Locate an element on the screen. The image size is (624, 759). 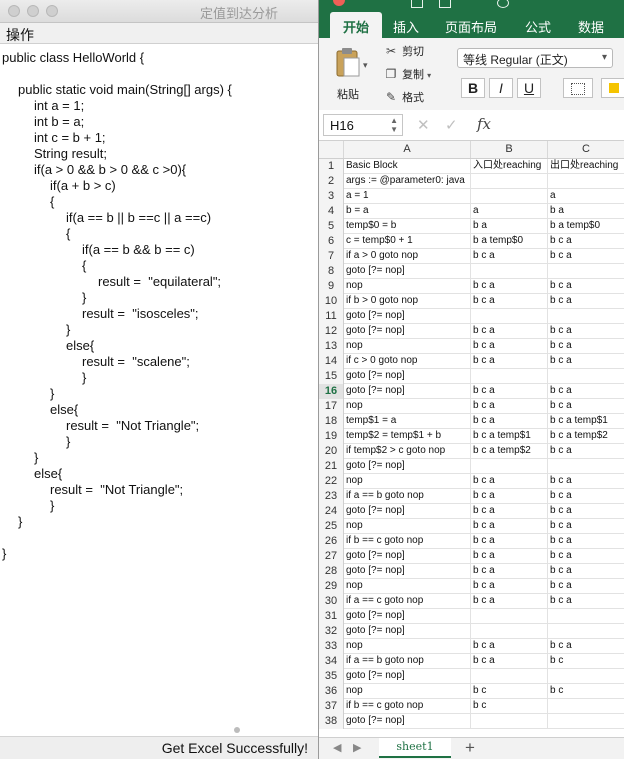
prev-sheet-icon: ◀ is located at coordinates (337, 747).